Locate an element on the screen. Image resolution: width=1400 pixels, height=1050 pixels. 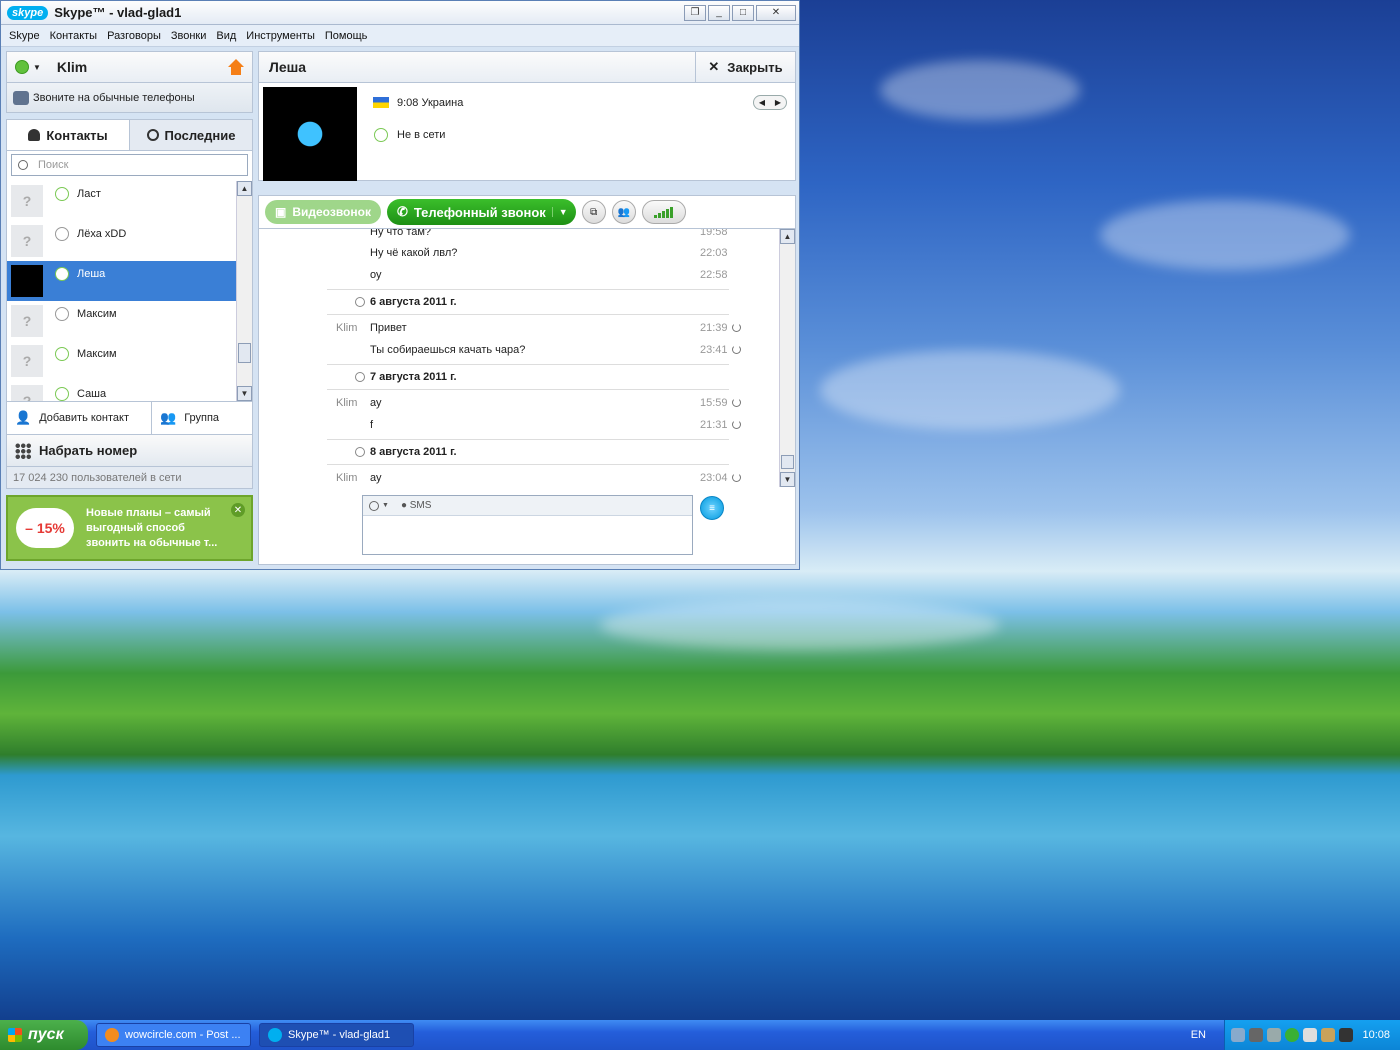
chat-bubble-icon: ≡ is located at coordinates (712, 508).